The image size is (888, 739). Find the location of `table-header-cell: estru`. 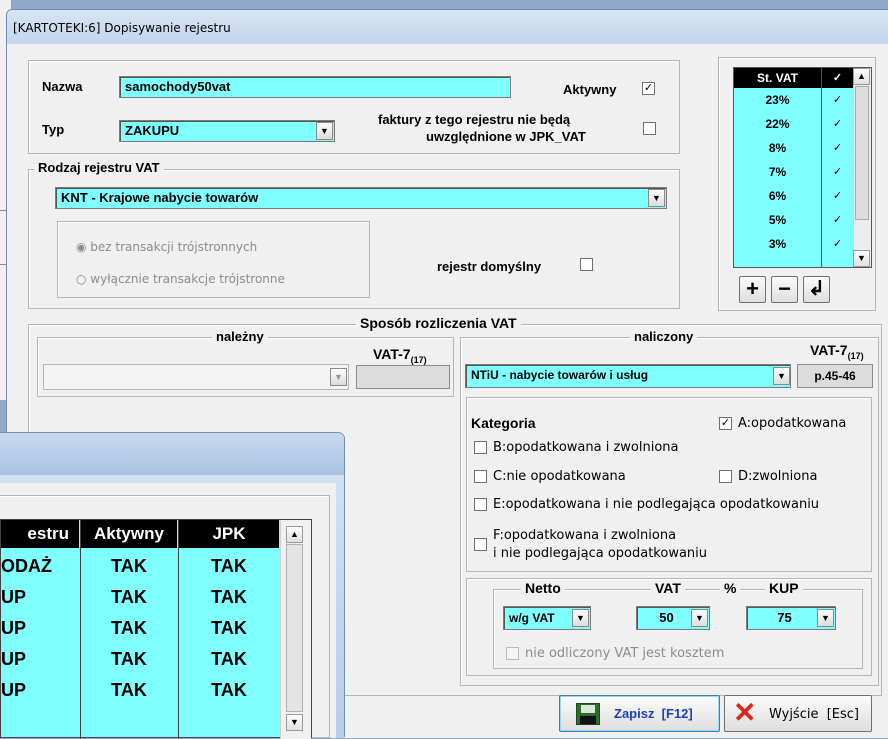

table-header-cell: estru is located at coordinates (40, 534).